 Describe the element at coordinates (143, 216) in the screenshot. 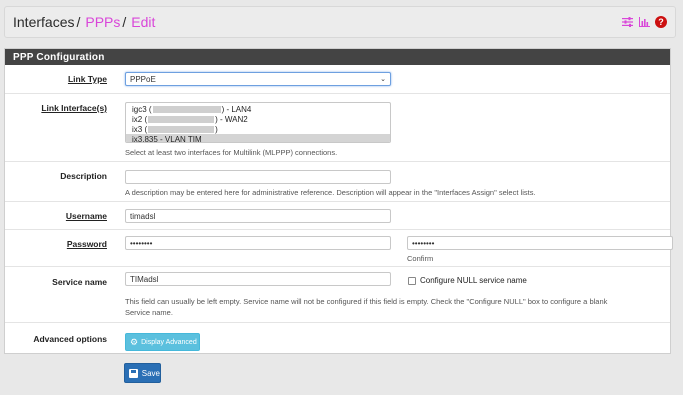

I see `username-value: timadsl` at that location.